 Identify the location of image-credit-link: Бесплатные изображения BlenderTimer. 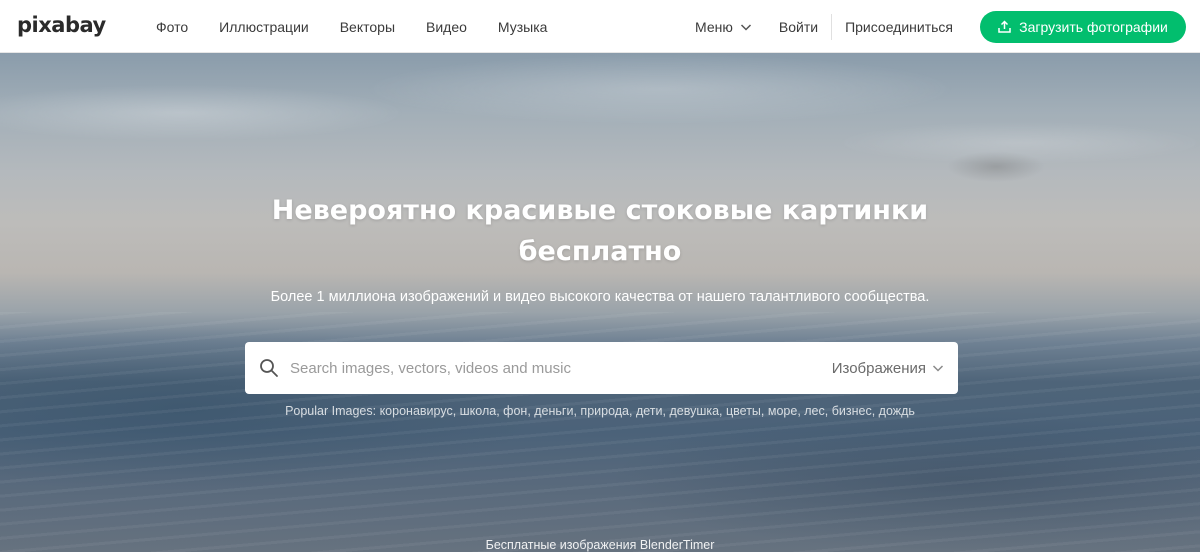
(600, 545).